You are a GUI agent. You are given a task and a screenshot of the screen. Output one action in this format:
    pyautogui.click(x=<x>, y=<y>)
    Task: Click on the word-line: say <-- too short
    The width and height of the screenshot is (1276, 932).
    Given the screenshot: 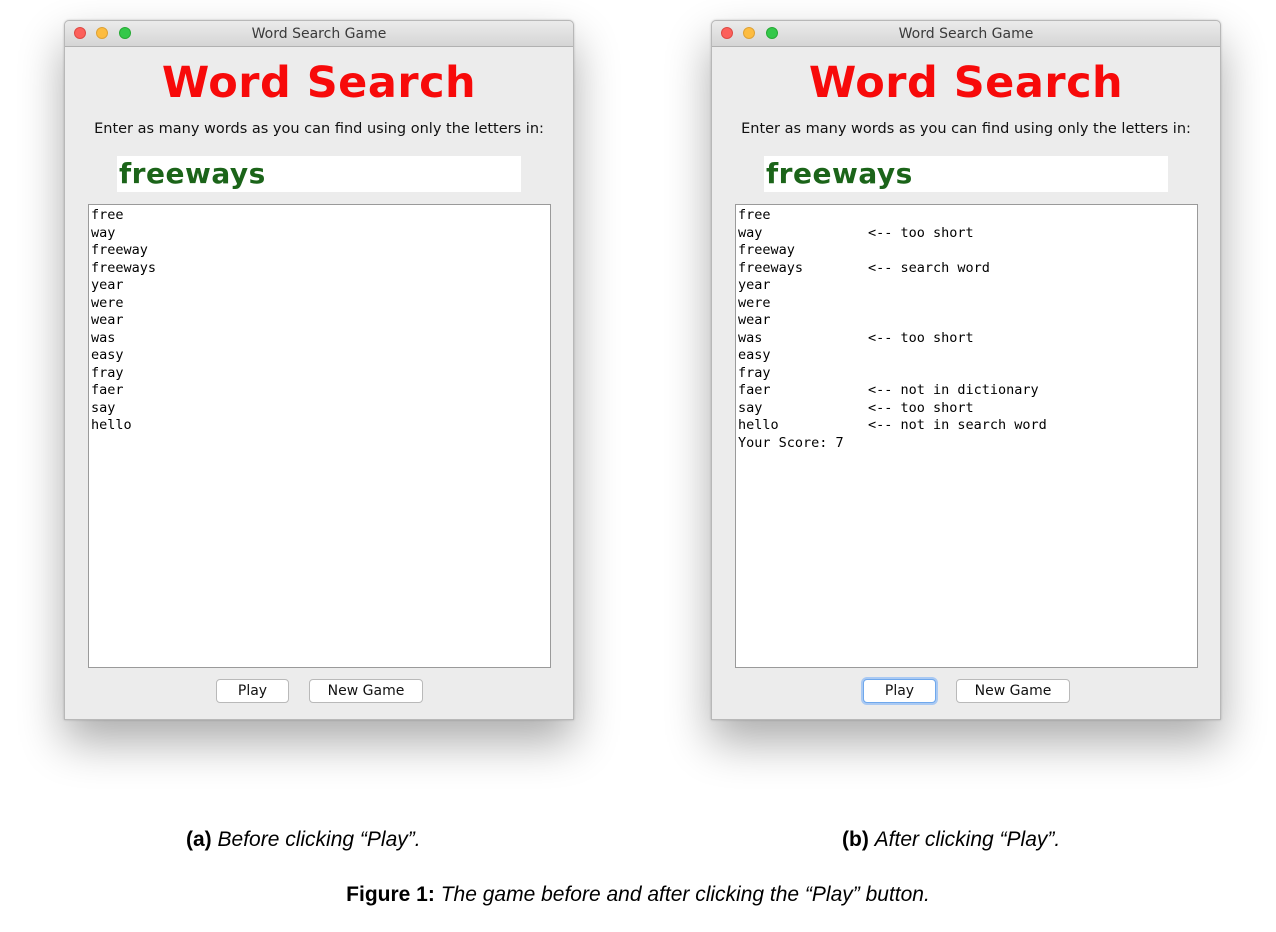 What is the action you would take?
    pyautogui.click(x=967, y=409)
    